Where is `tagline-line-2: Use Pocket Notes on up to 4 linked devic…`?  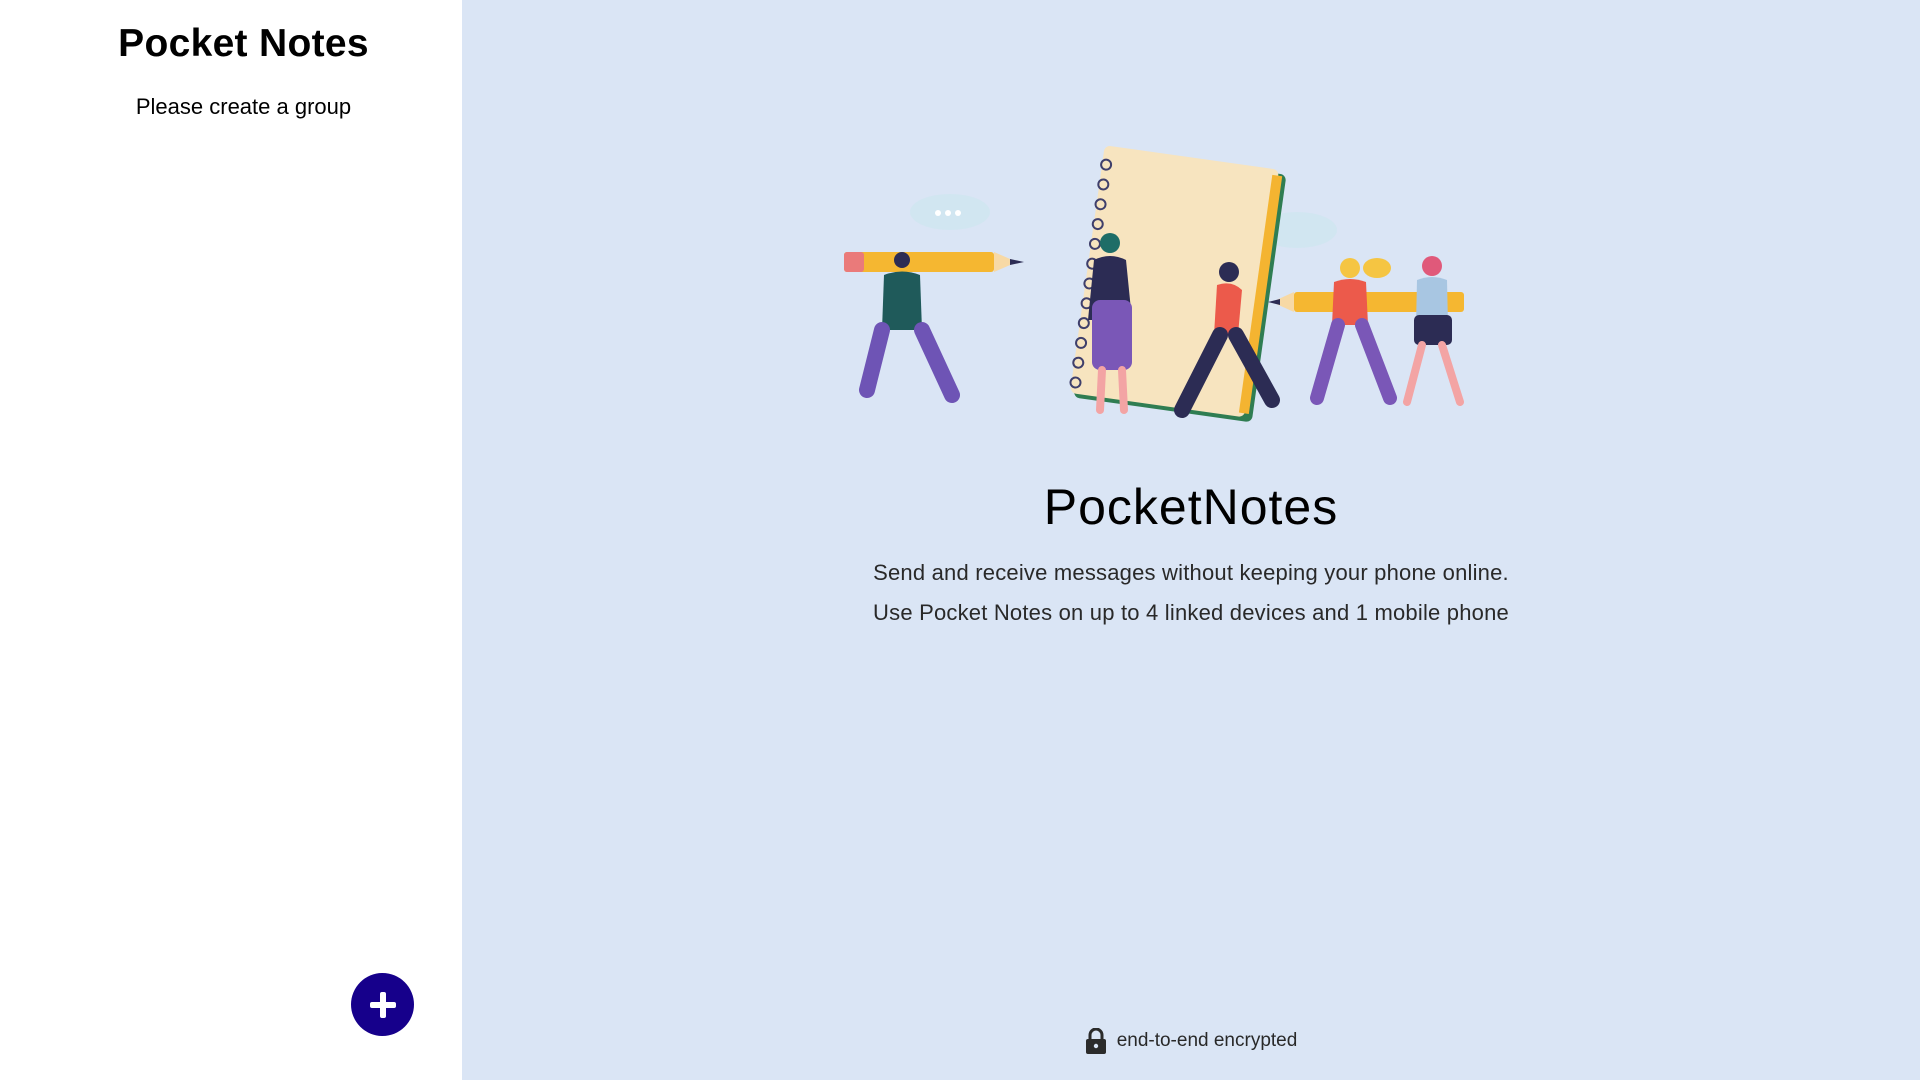
tagline-line-2: Use Pocket Notes on up to 4 linked devic… is located at coordinates (1191, 612).